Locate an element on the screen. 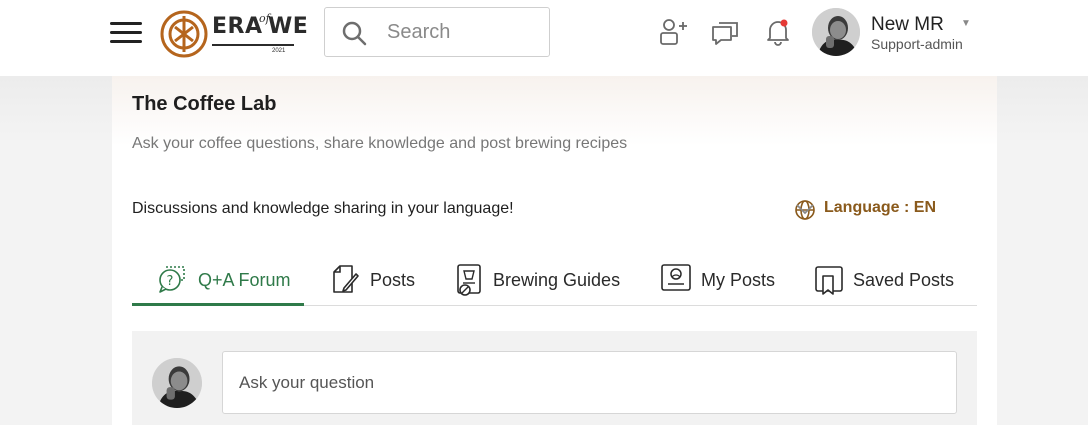 Image resolution: width=1088 pixels, height=425 pixels. language-label: Language : EN is located at coordinates (880, 207).